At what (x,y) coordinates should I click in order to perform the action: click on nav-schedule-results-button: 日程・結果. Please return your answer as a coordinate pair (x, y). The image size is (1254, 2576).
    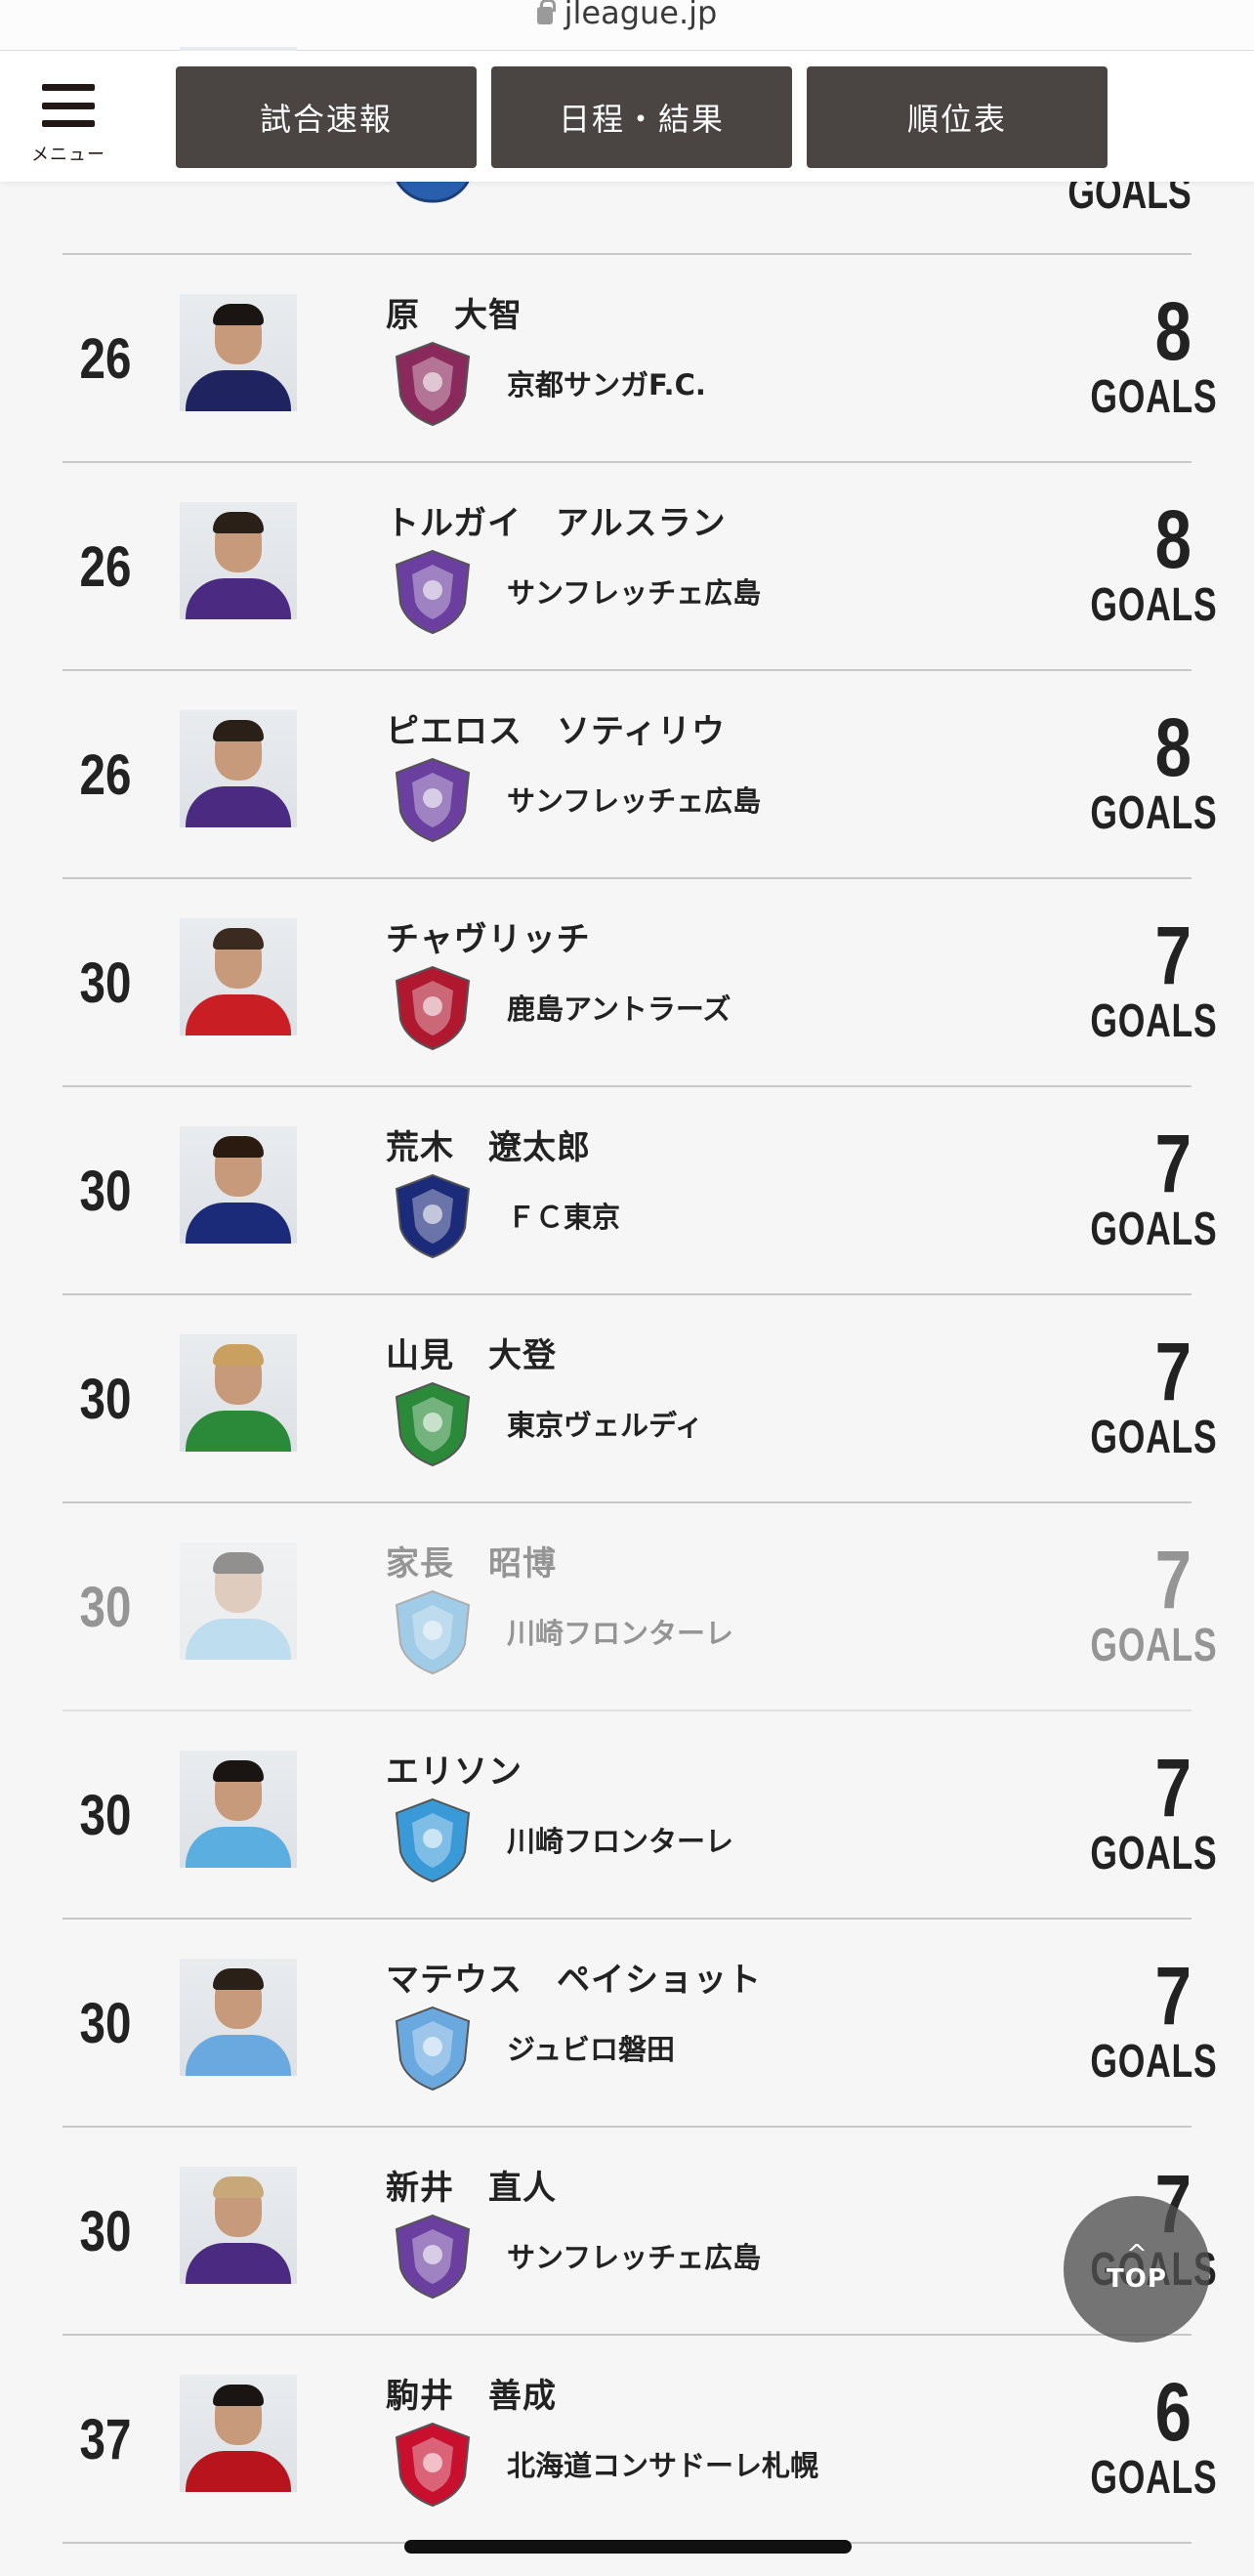
    Looking at the image, I should click on (641, 117).